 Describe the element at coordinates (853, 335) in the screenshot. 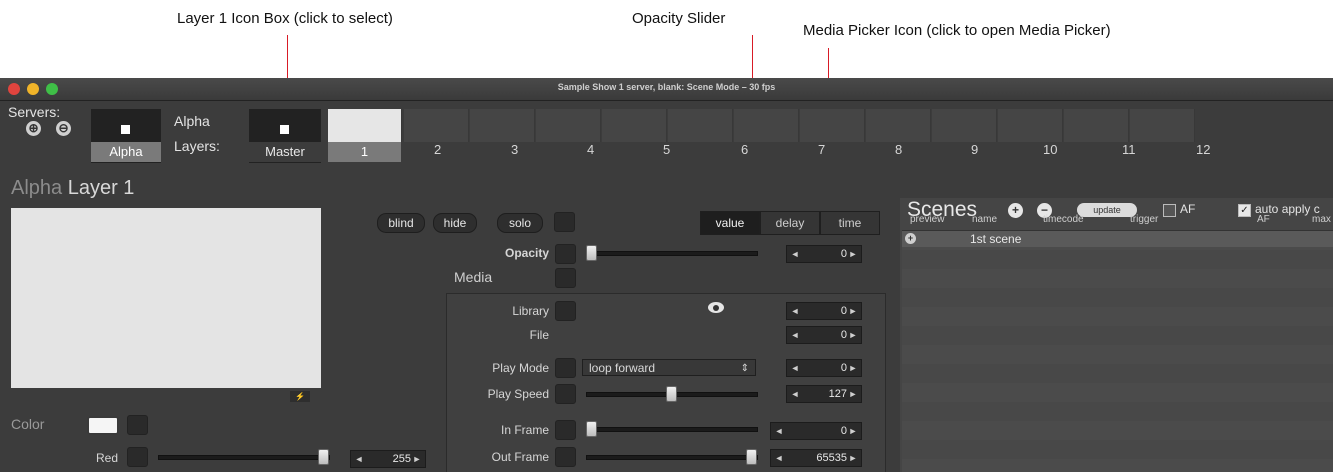

I see `file-increment-icon: ►` at that location.